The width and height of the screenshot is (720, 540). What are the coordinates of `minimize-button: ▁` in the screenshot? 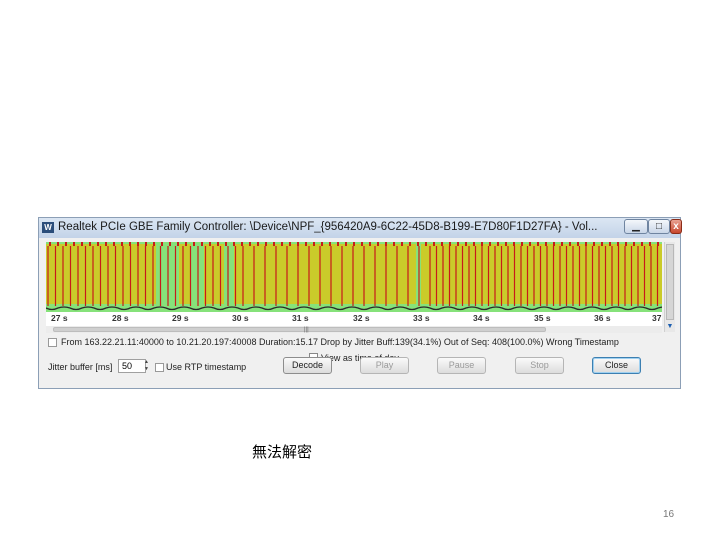 It's located at (636, 226).